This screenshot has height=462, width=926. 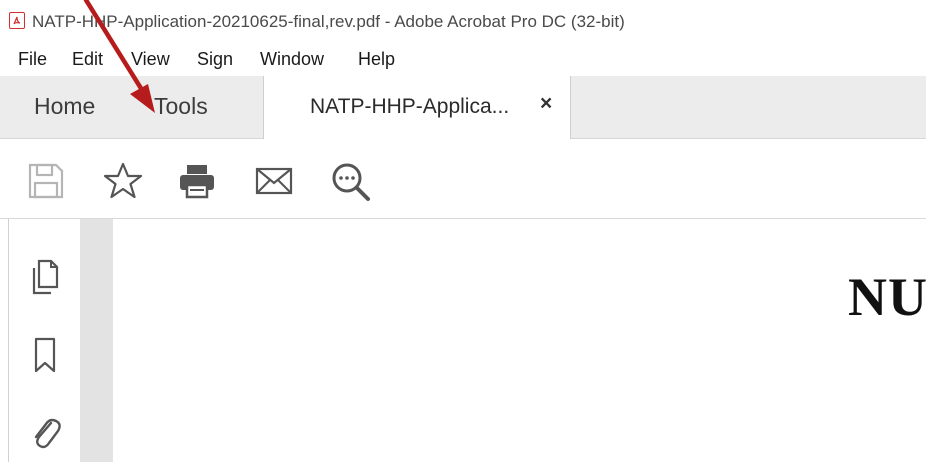 I want to click on tab-home: Home, so click(x=64, y=106).